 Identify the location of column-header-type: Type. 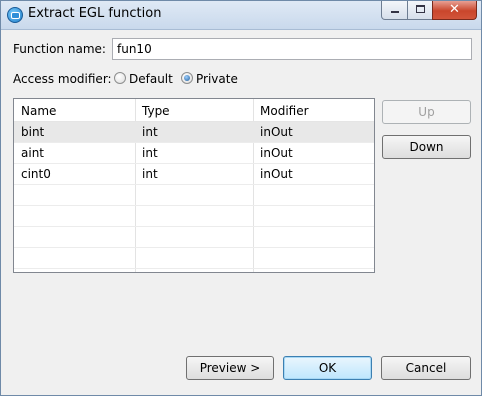
(194, 110).